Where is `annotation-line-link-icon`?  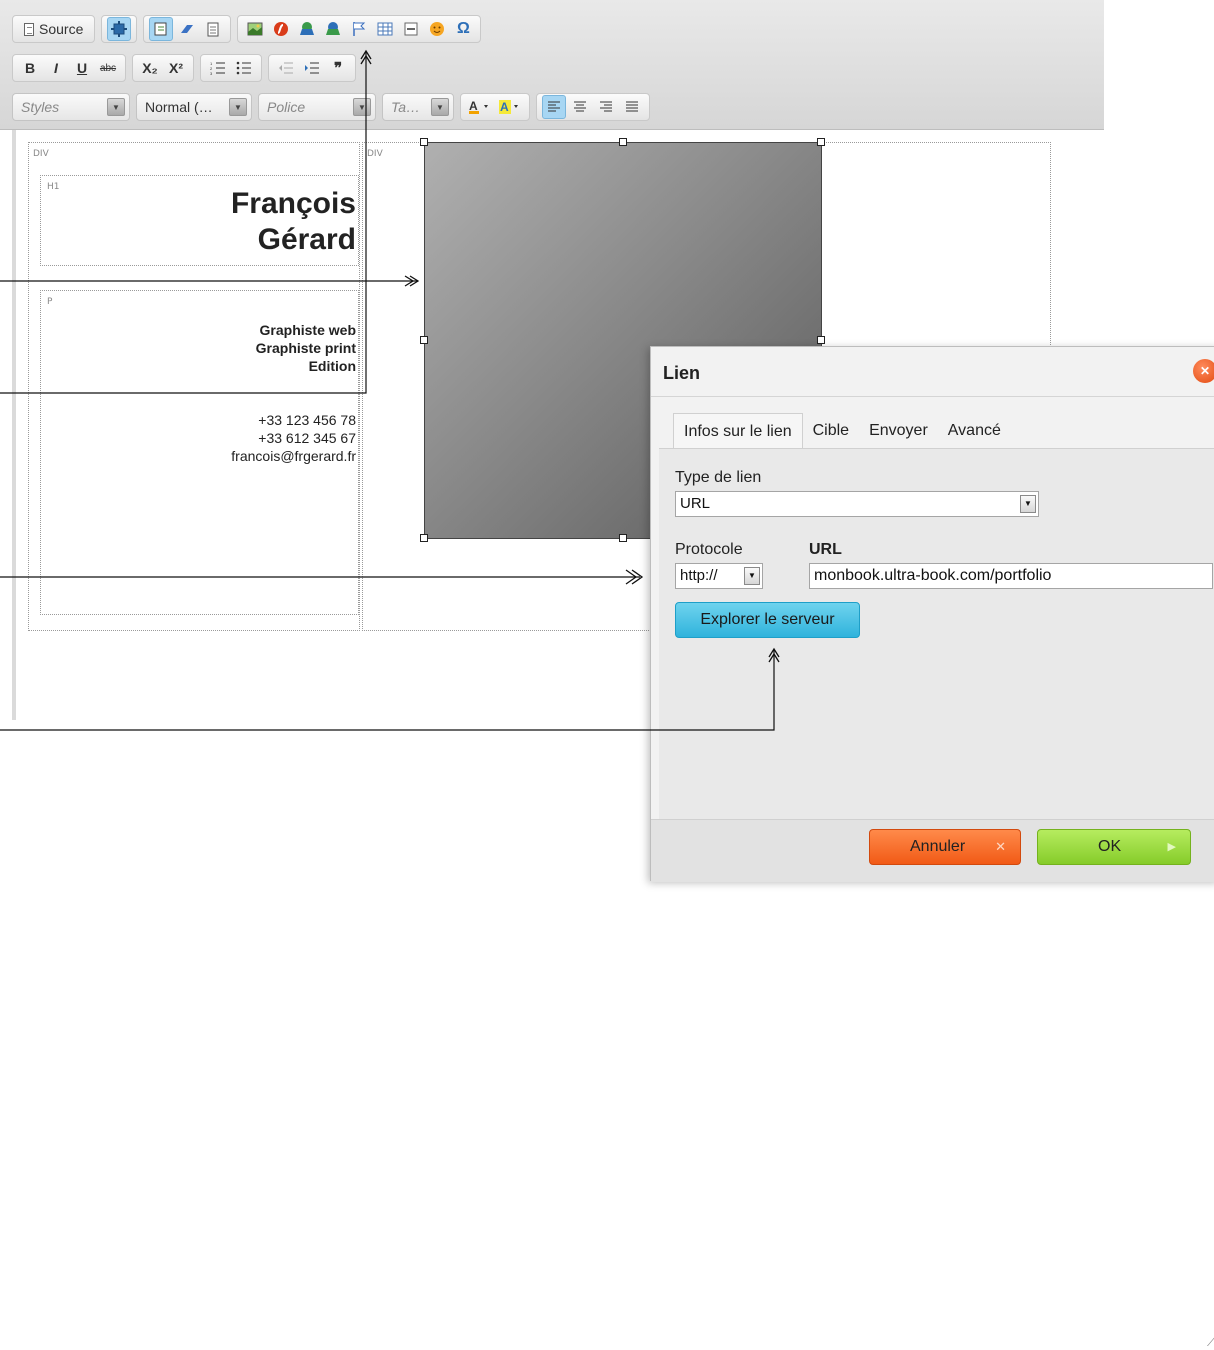
annotation-line-link-icon is located at coordinates (183, 223).